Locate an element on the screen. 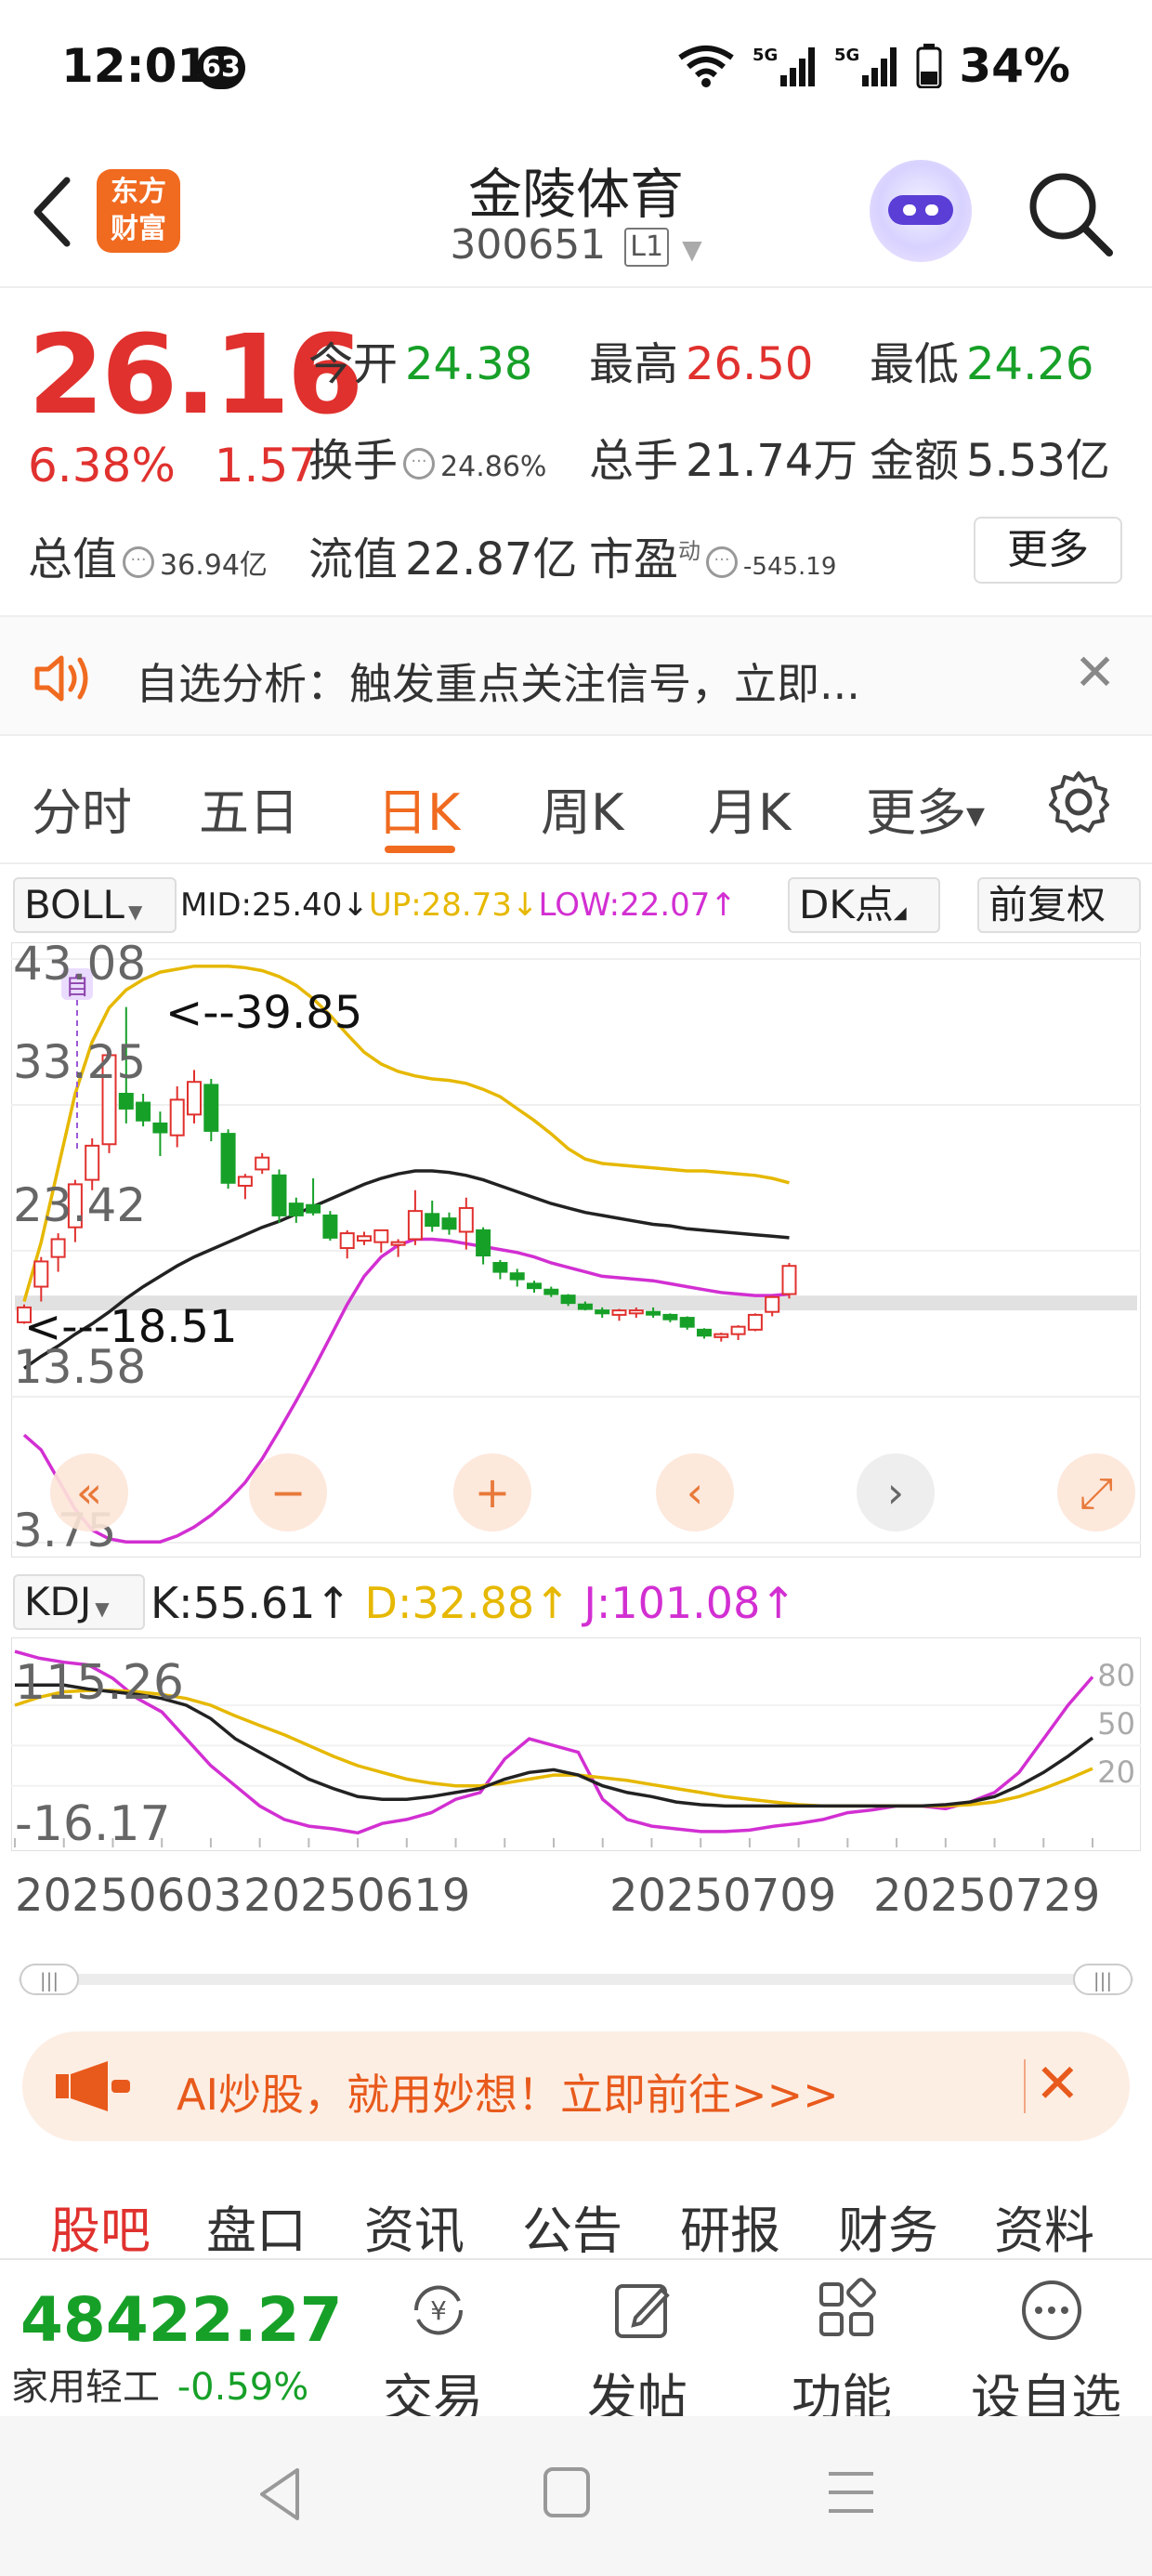  grip-icon: ||| is located at coordinates (1102, 1980).